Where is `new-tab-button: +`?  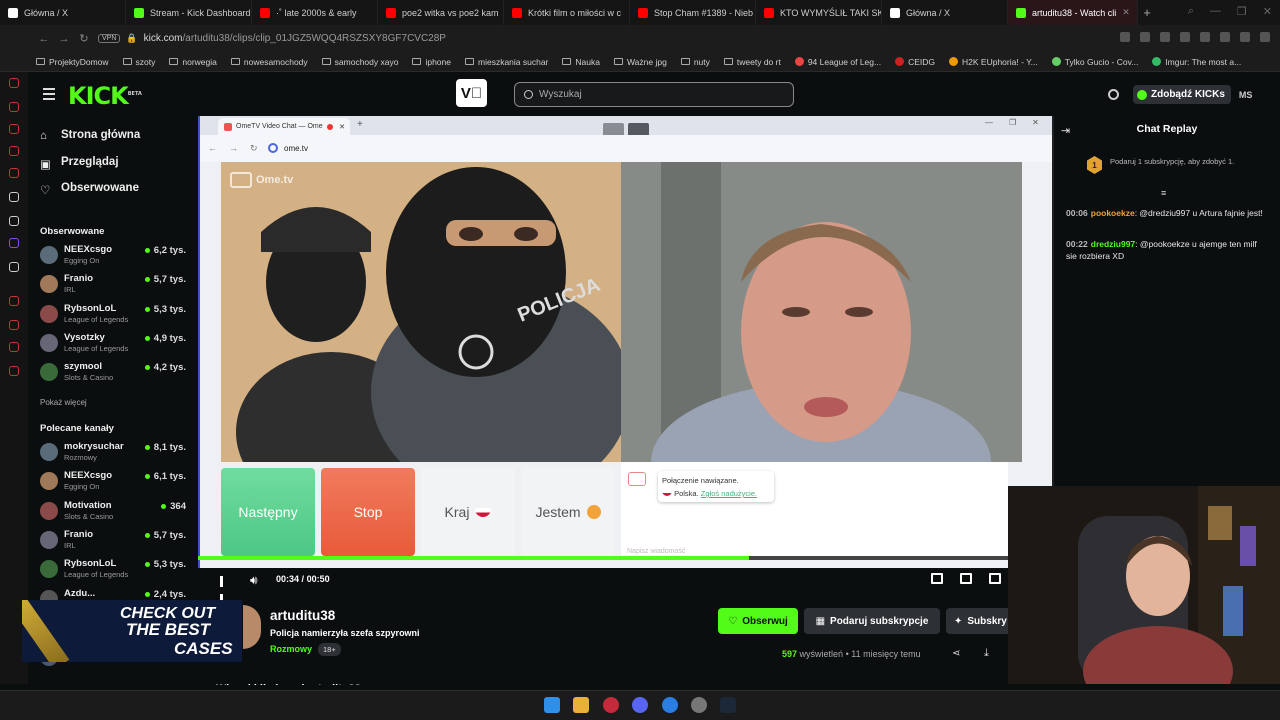
new-tab-button: + is located at coordinates (1147, 12).